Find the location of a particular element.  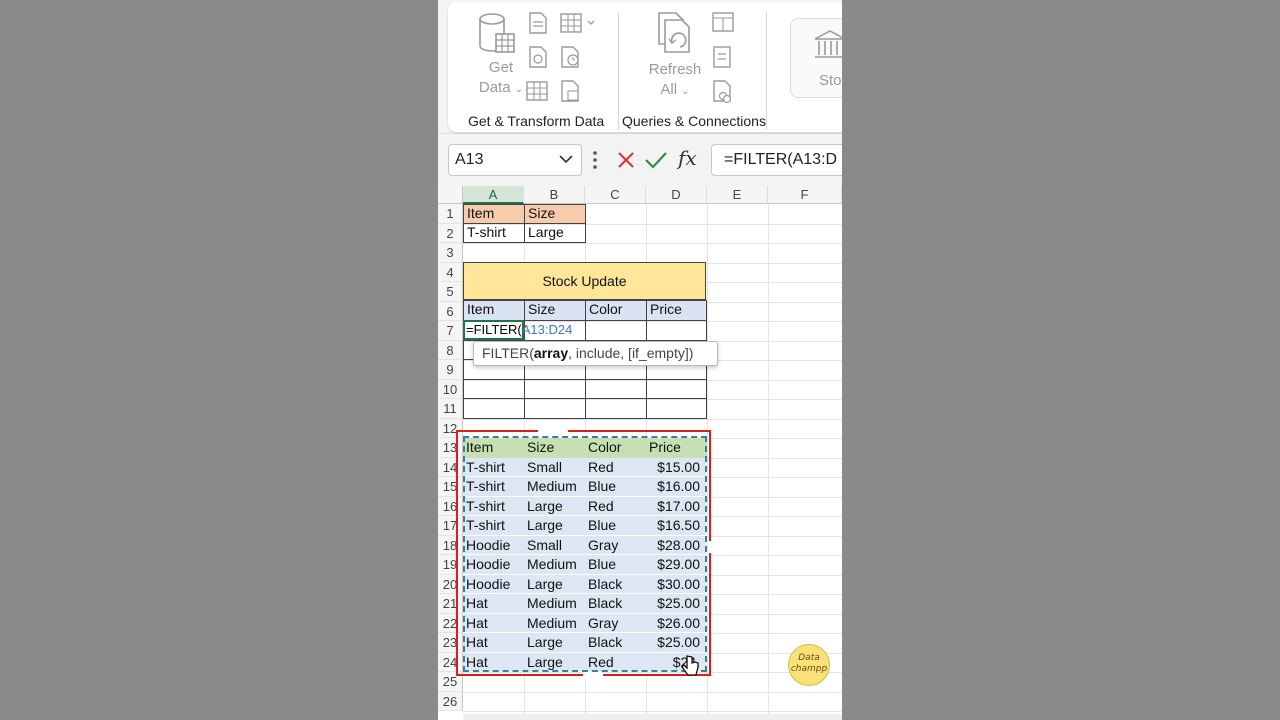

name-box: A13 is located at coordinates (515, 160).